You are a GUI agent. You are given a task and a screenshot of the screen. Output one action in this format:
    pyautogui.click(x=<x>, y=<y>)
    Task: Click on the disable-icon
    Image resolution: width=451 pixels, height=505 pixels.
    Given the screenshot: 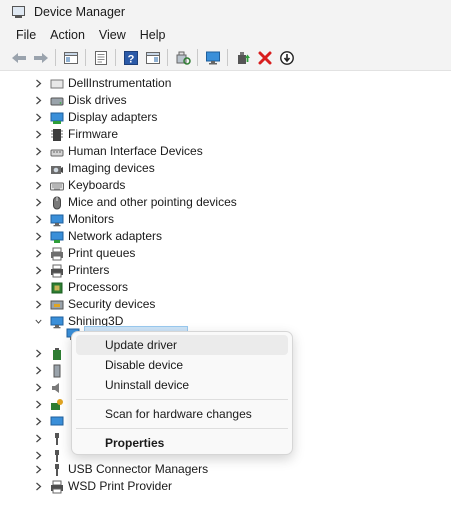 What is the action you would take?
    pyautogui.click(x=286, y=57)
    